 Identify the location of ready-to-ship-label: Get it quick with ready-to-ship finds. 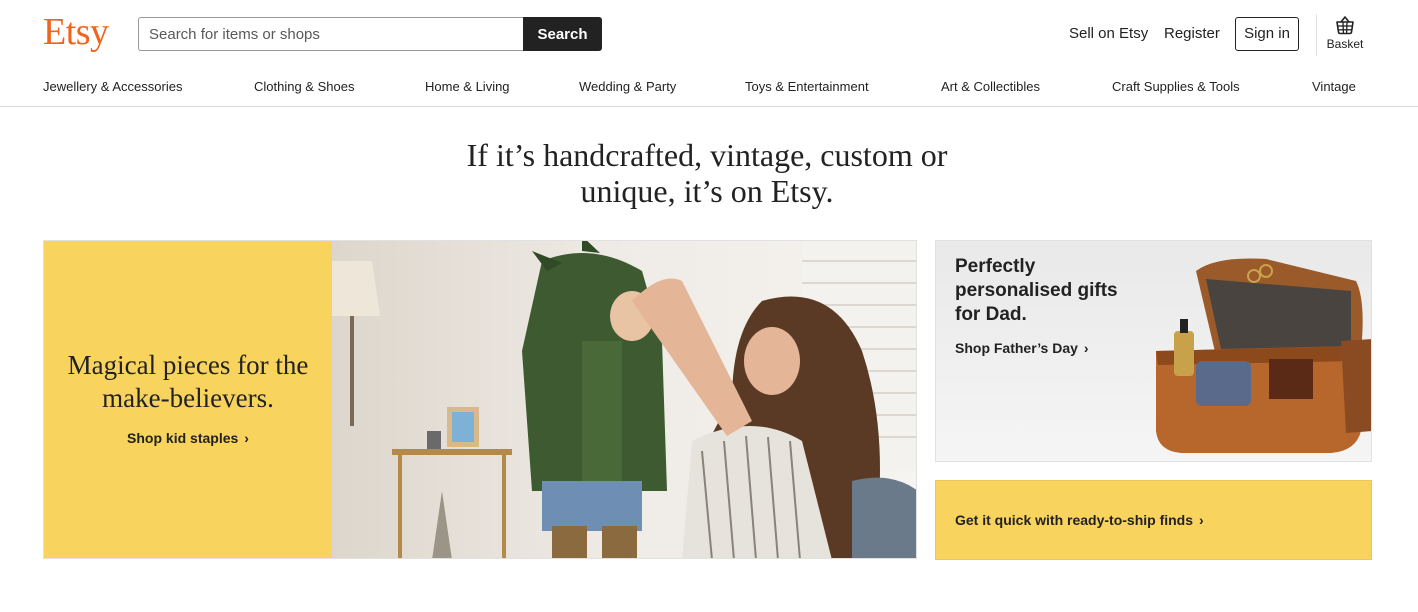
(1074, 520).